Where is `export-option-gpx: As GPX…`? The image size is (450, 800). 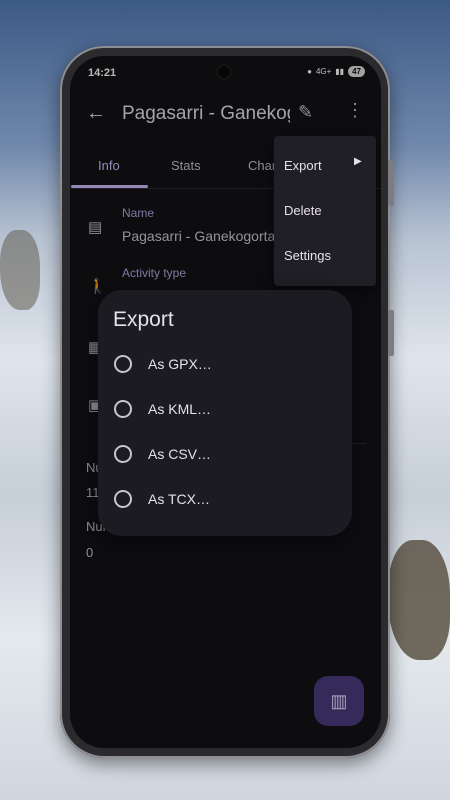
export-option-gpx: As GPX… is located at coordinates (163, 364).